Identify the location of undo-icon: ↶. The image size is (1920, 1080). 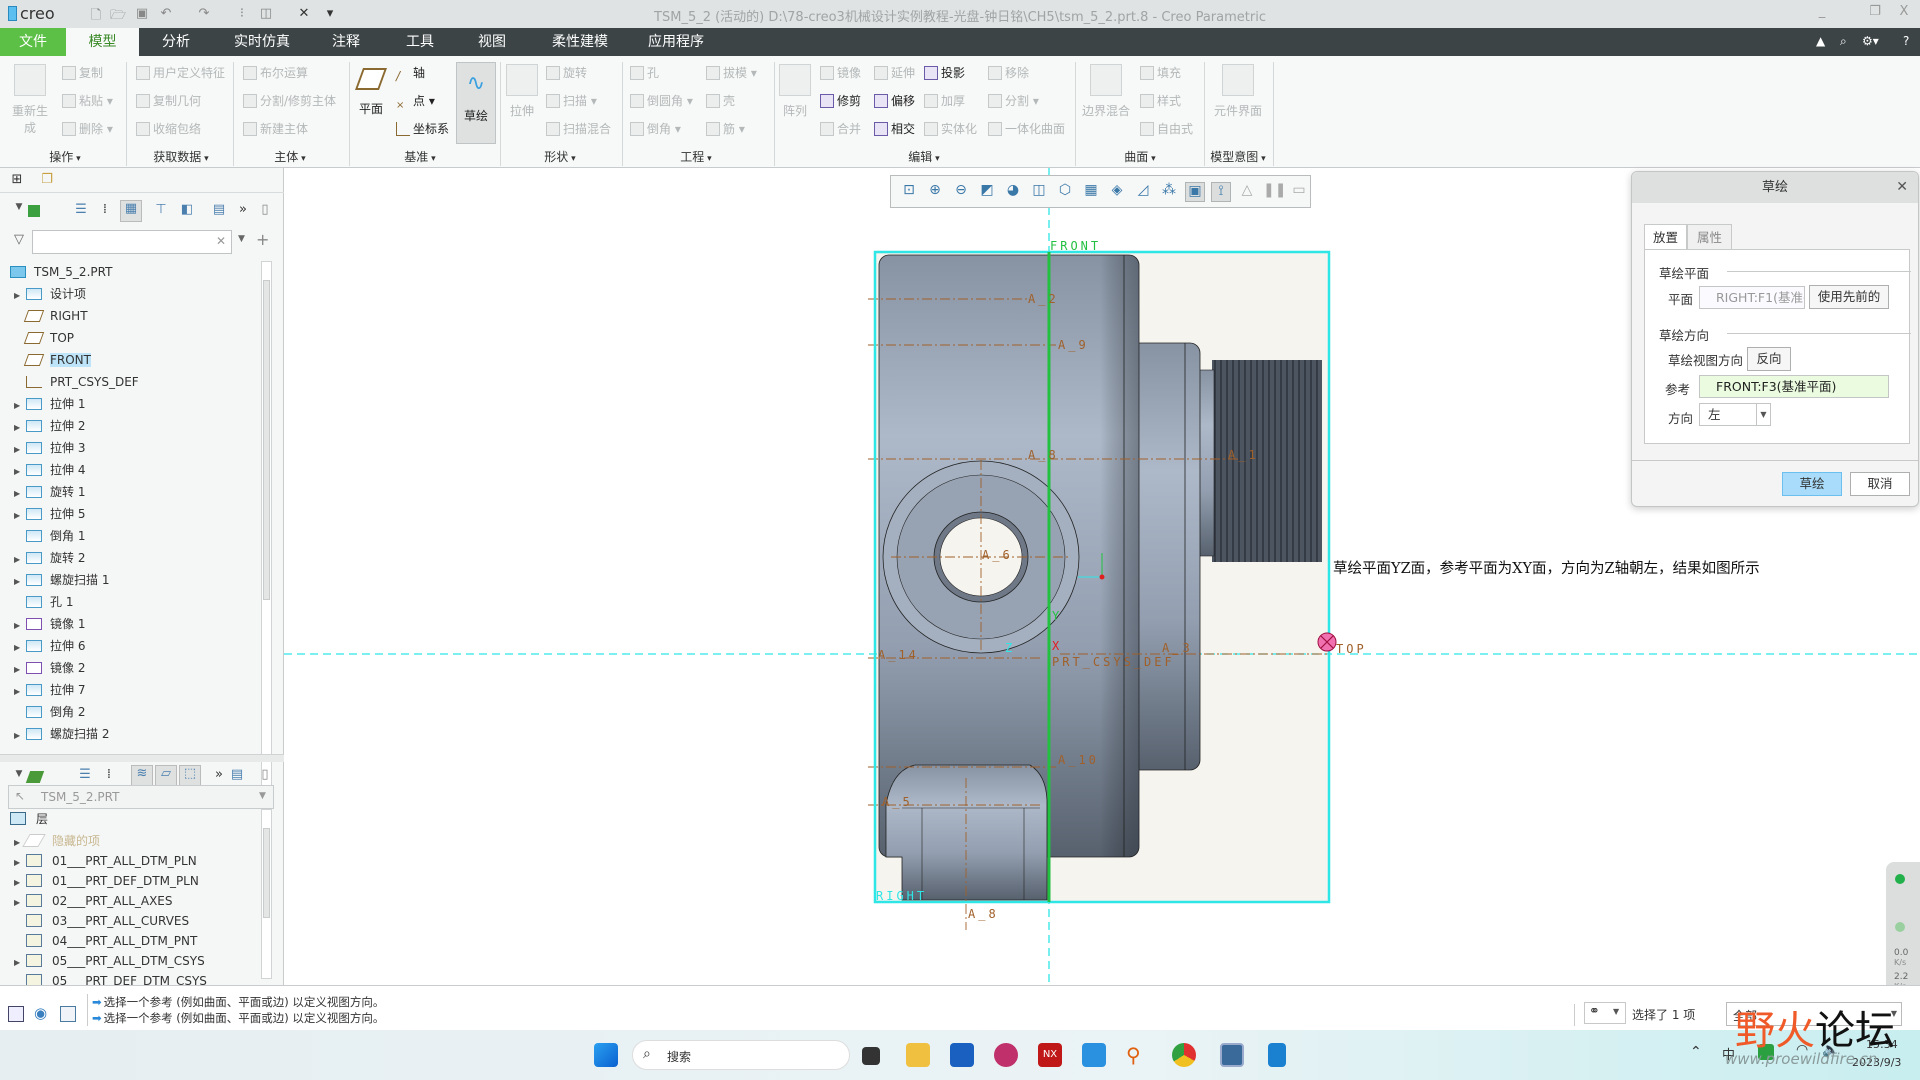
(166, 14).